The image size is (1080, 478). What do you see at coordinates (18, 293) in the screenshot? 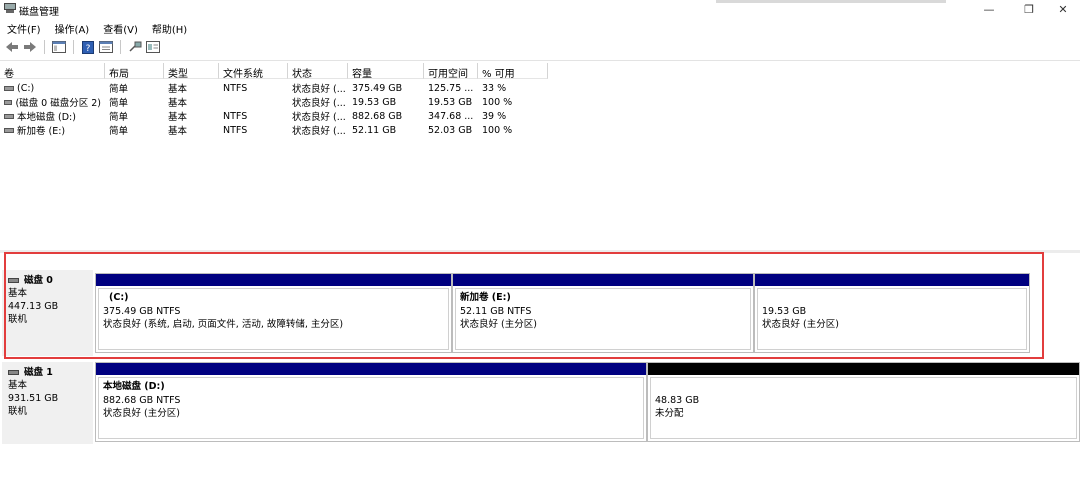
I see `disk-0-type: 基本` at bounding box center [18, 293].